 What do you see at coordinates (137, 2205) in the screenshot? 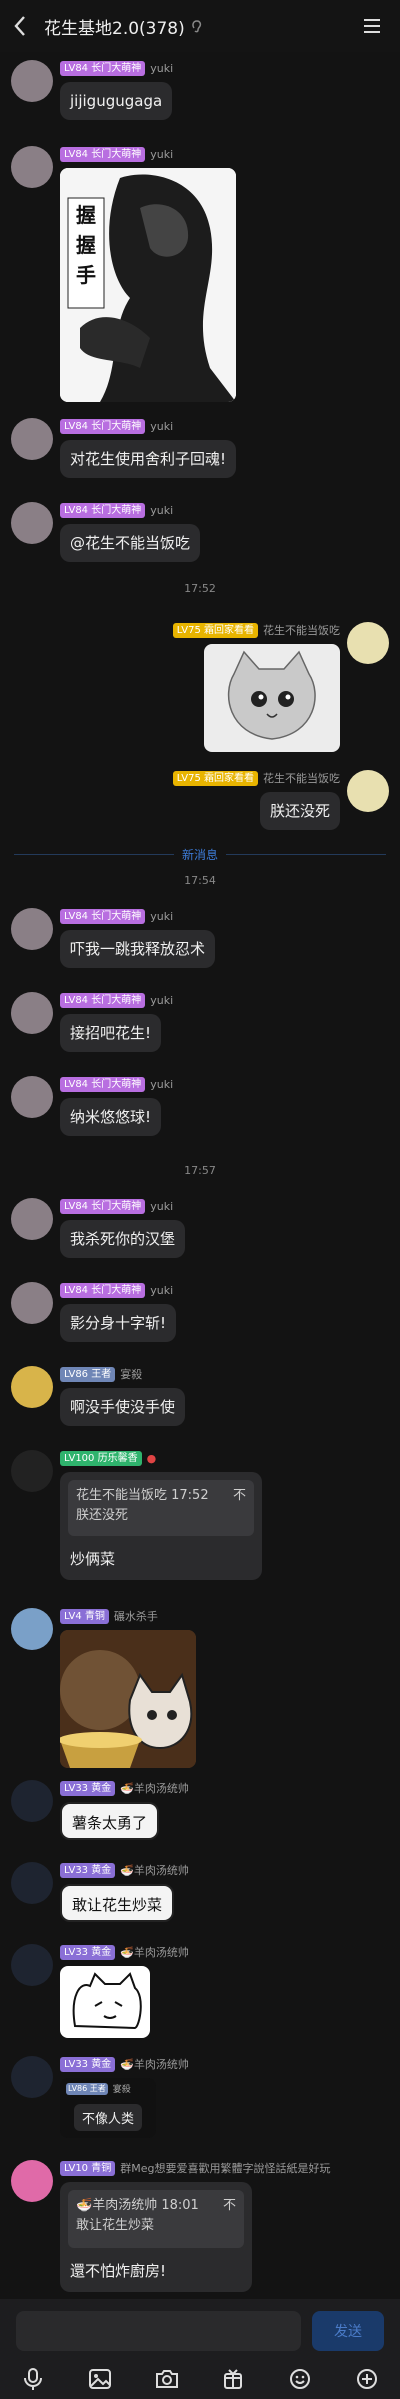
I see `quote-header: 🍜羊肉汤统帅 18:01` at bounding box center [137, 2205].